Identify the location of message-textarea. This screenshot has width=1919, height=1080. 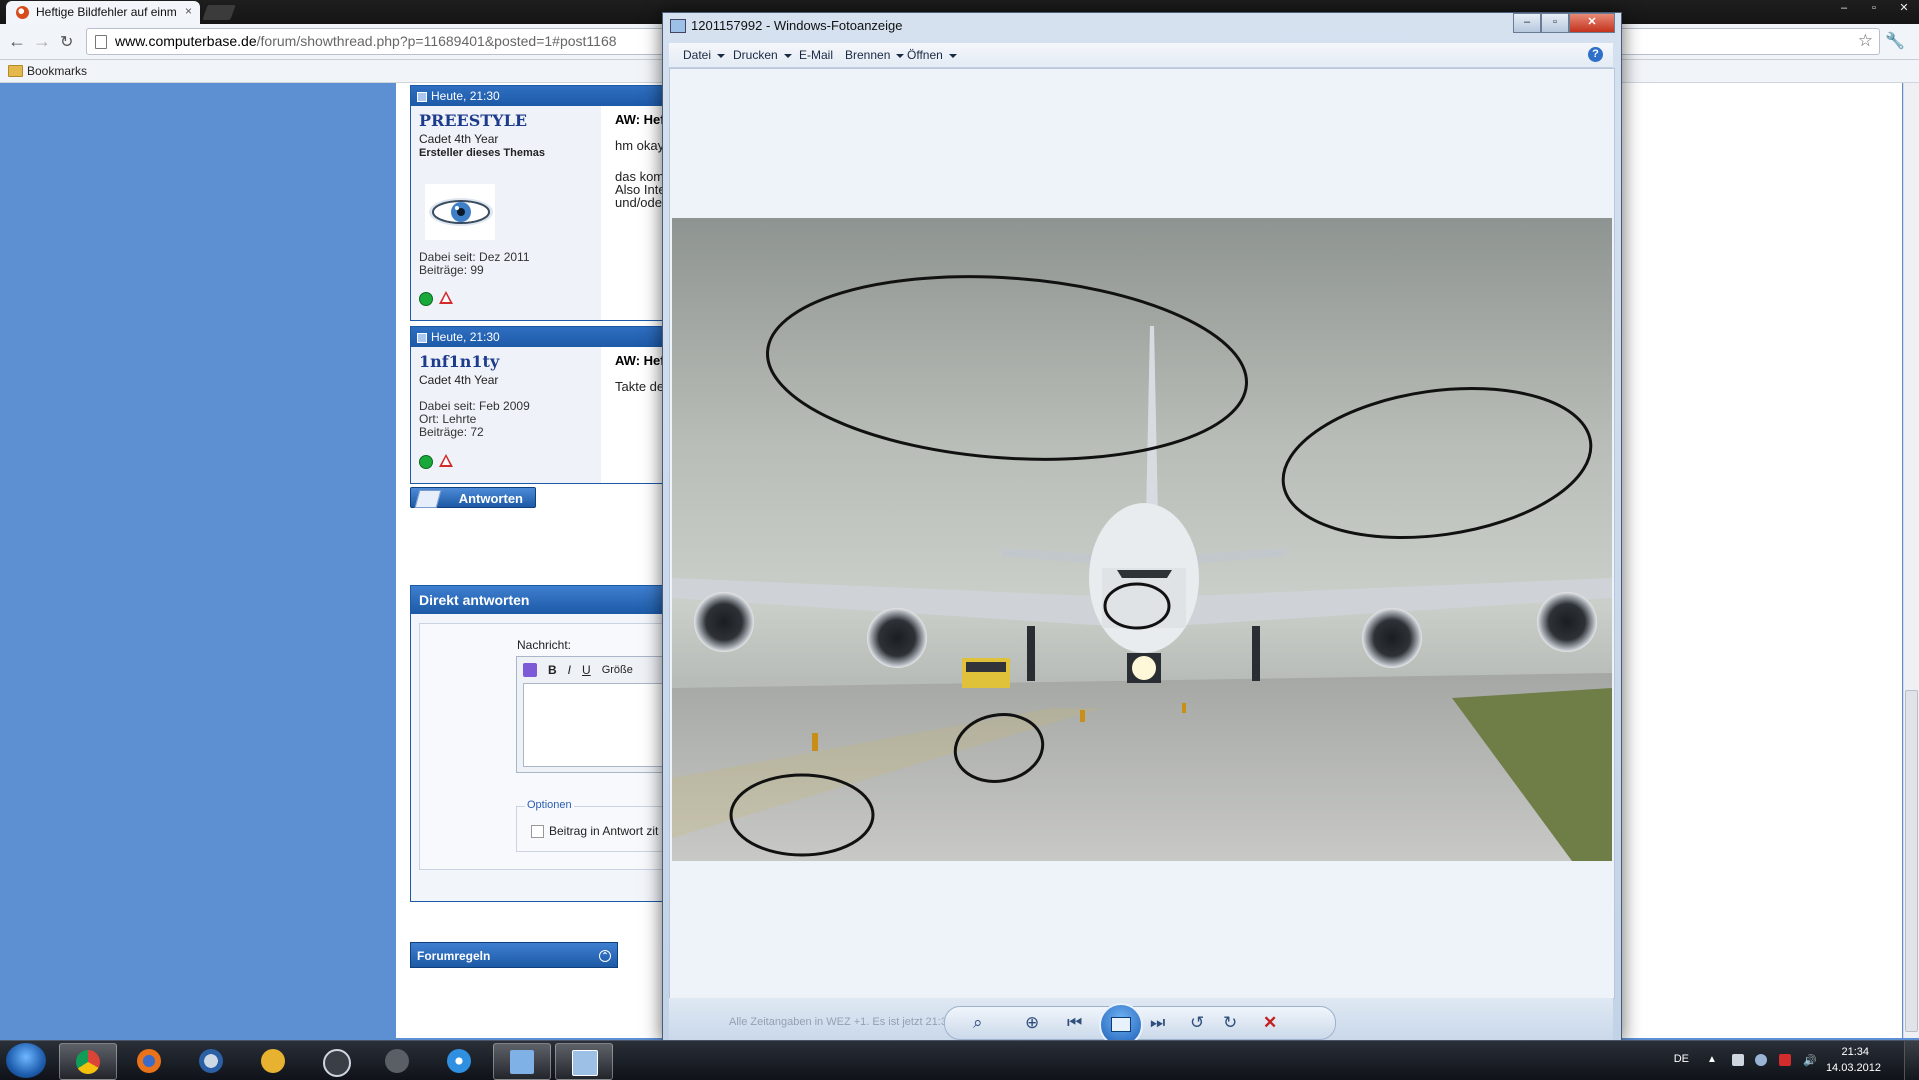
(602, 725).